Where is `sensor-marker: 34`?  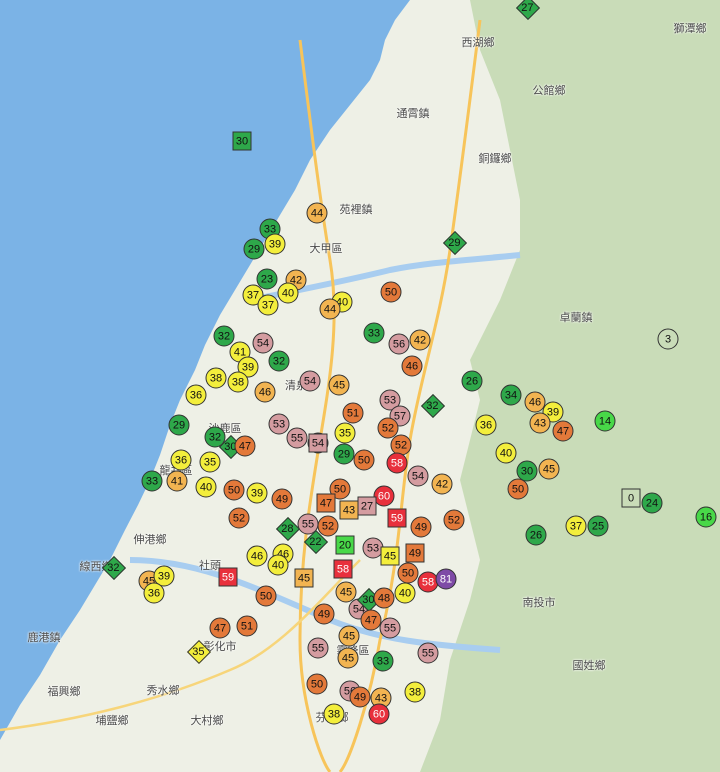 sensor-marker: 34 is located at coordinates (511, 395).